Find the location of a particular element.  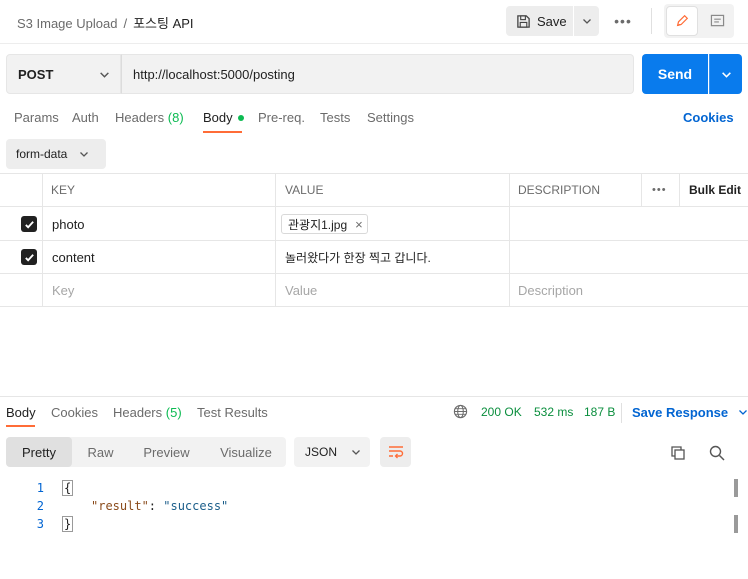

url-input: http://localhost:5000/posting is located at coordinates (377, 74).